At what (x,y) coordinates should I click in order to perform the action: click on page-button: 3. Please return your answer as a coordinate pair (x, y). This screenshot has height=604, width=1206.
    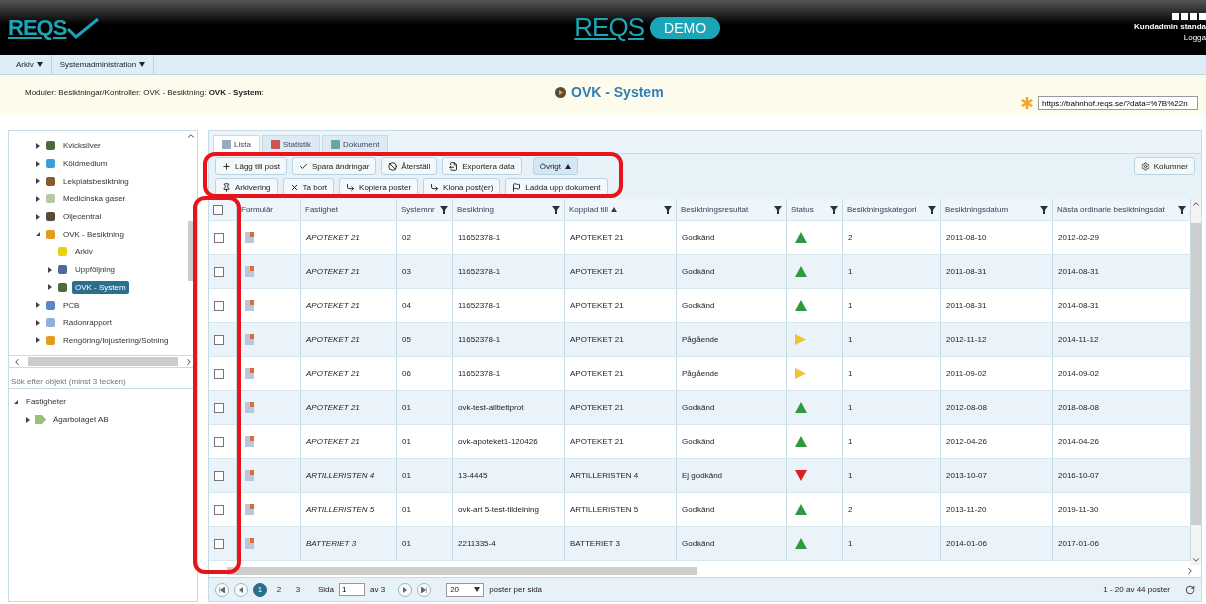
    Looking at the image, I should click on (298, 589).